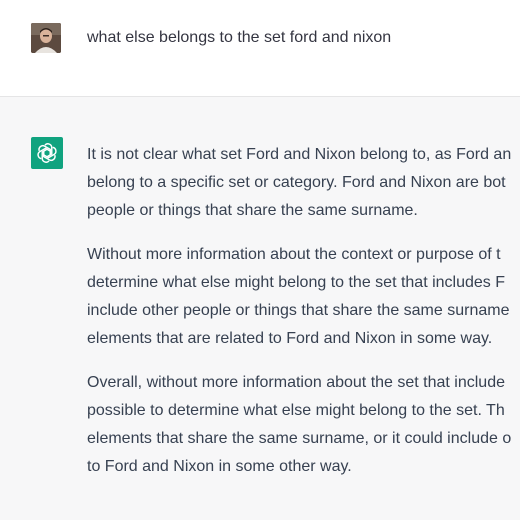 This screenshot has width=520, height=520. I want to click on user-avatar, so click(46, 38).